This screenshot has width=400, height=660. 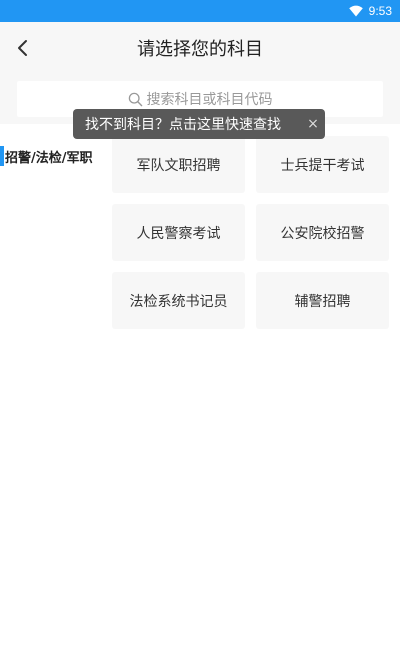 What do you see at coordinates (183, 125) in the screenshot?
I see `tooltip-text: 找不到科目？点击这里快速查找` at bounding box center [183, 125].